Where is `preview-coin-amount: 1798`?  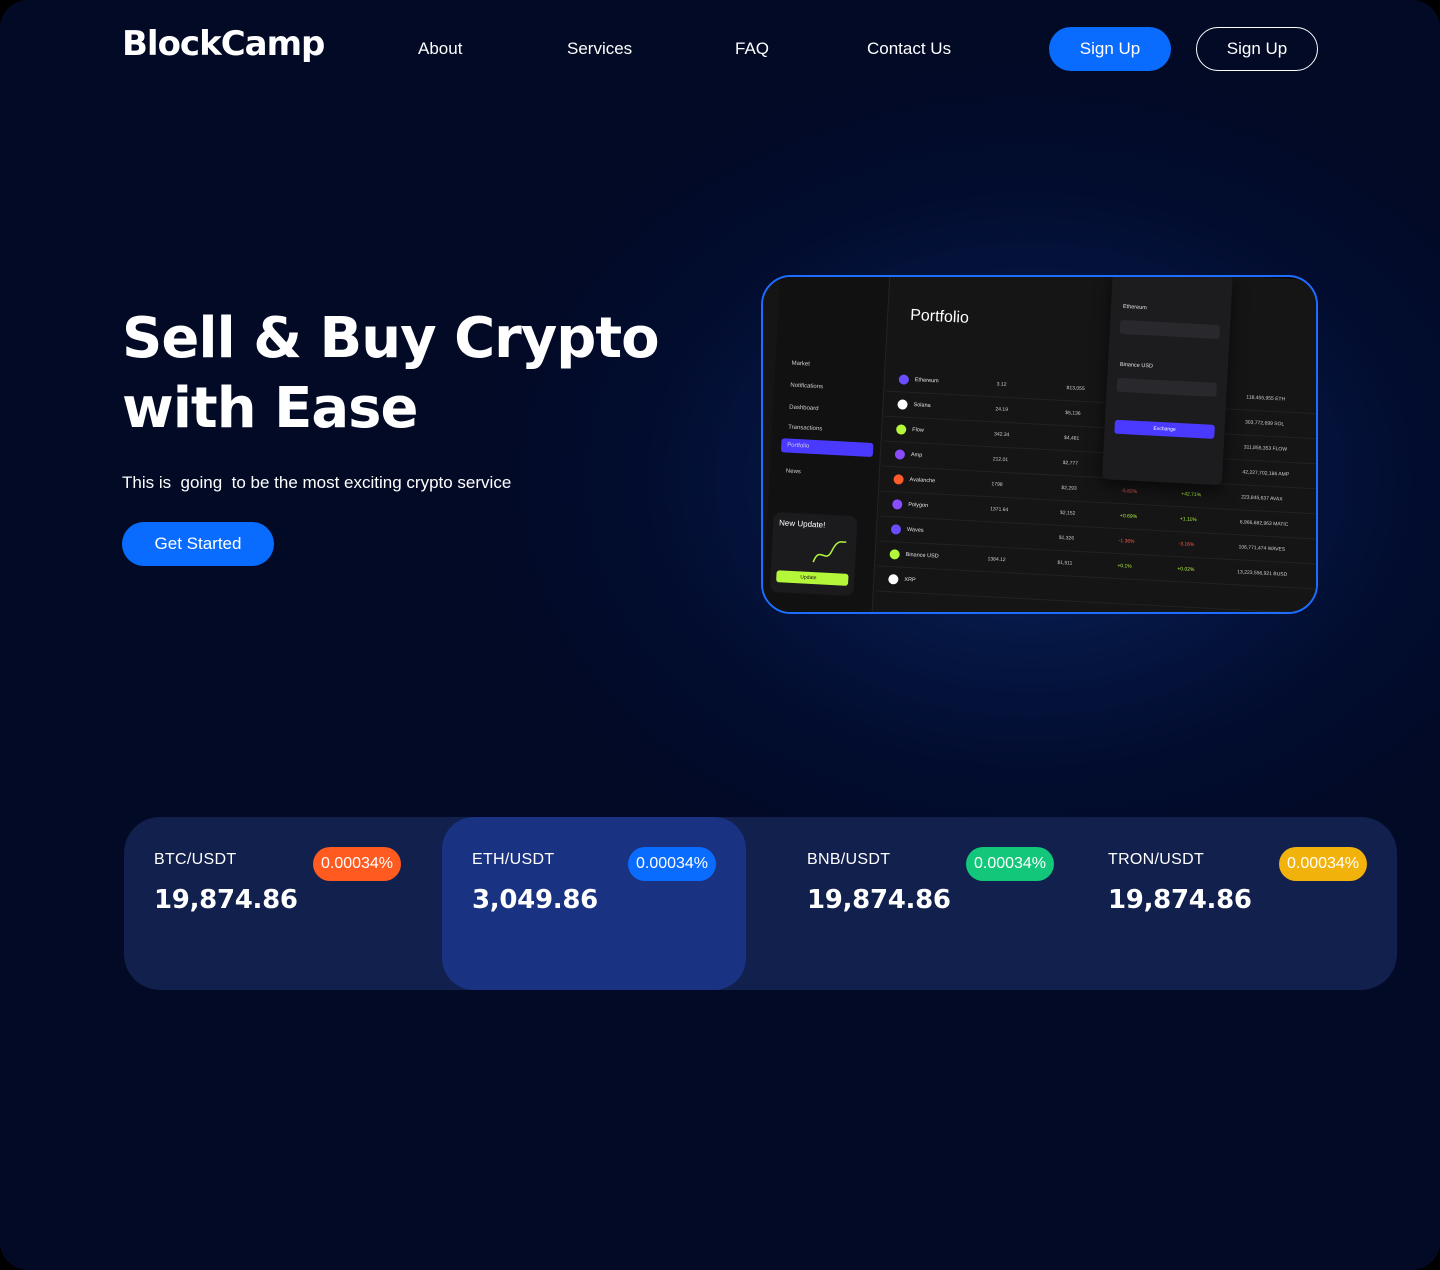 preview-coin-amount: 1798 is located at coordinates (997, 484).